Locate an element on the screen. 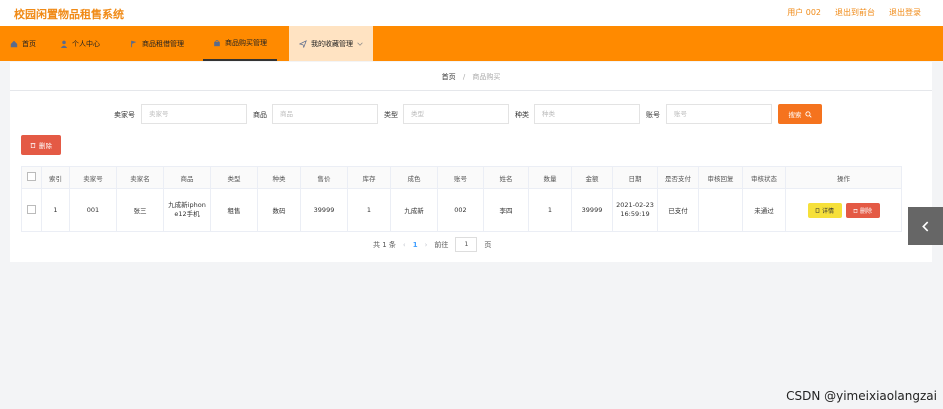  cell-condition: 九成新 is located at coordinates (414, 210).